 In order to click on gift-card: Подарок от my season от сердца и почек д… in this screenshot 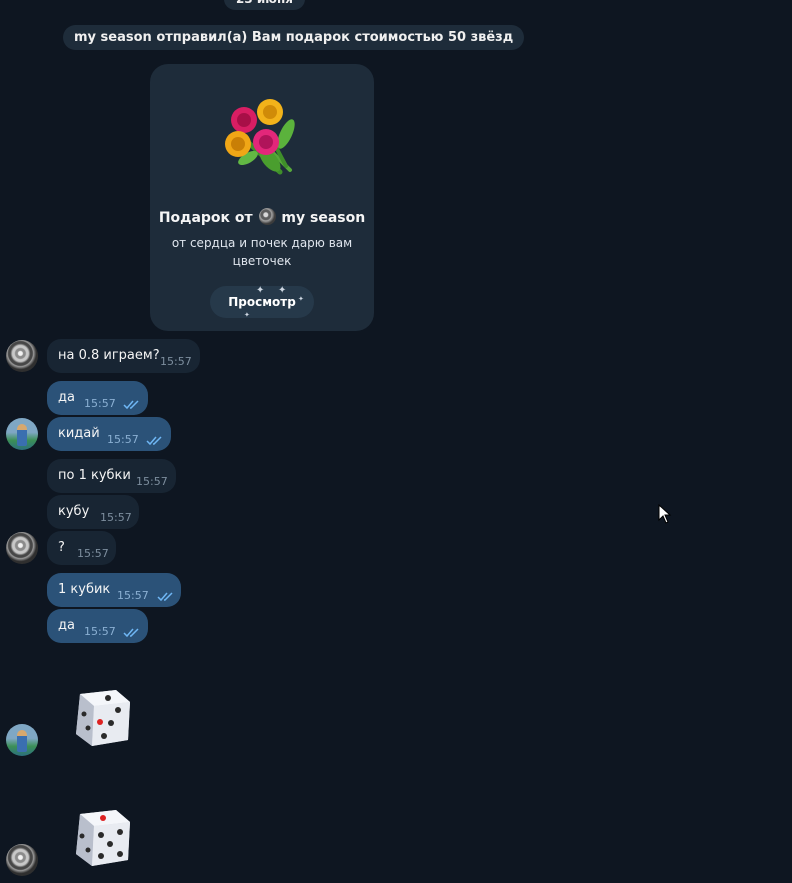, I will do `click(262, 197)`.